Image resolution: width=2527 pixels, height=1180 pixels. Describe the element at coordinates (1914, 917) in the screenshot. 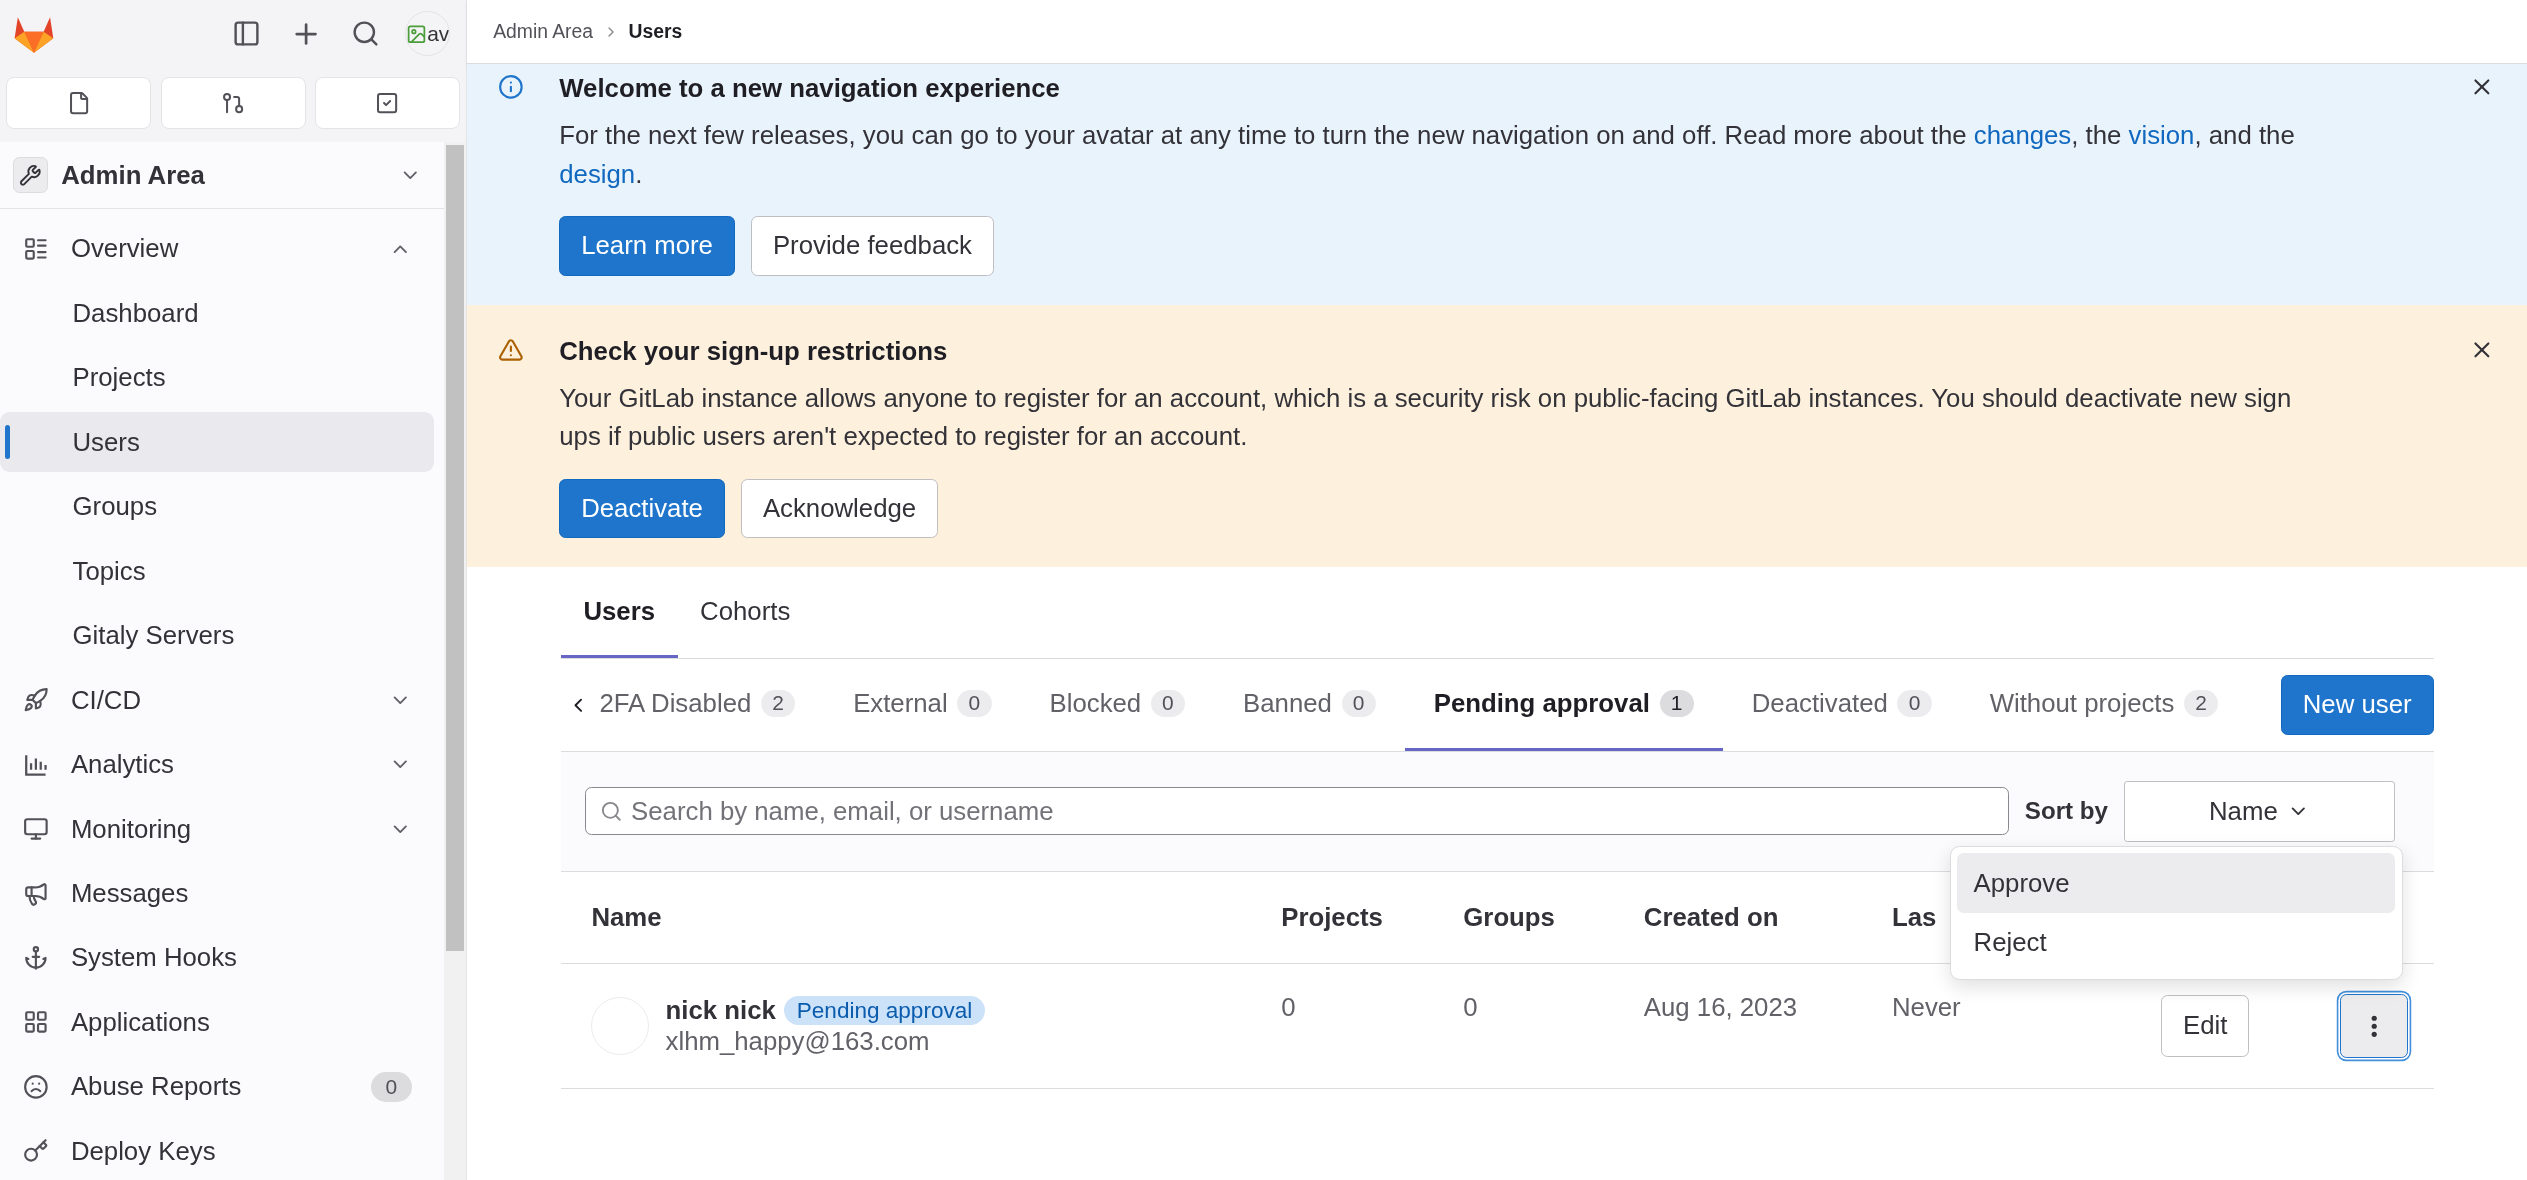

I see `column-header: Las` at that location.